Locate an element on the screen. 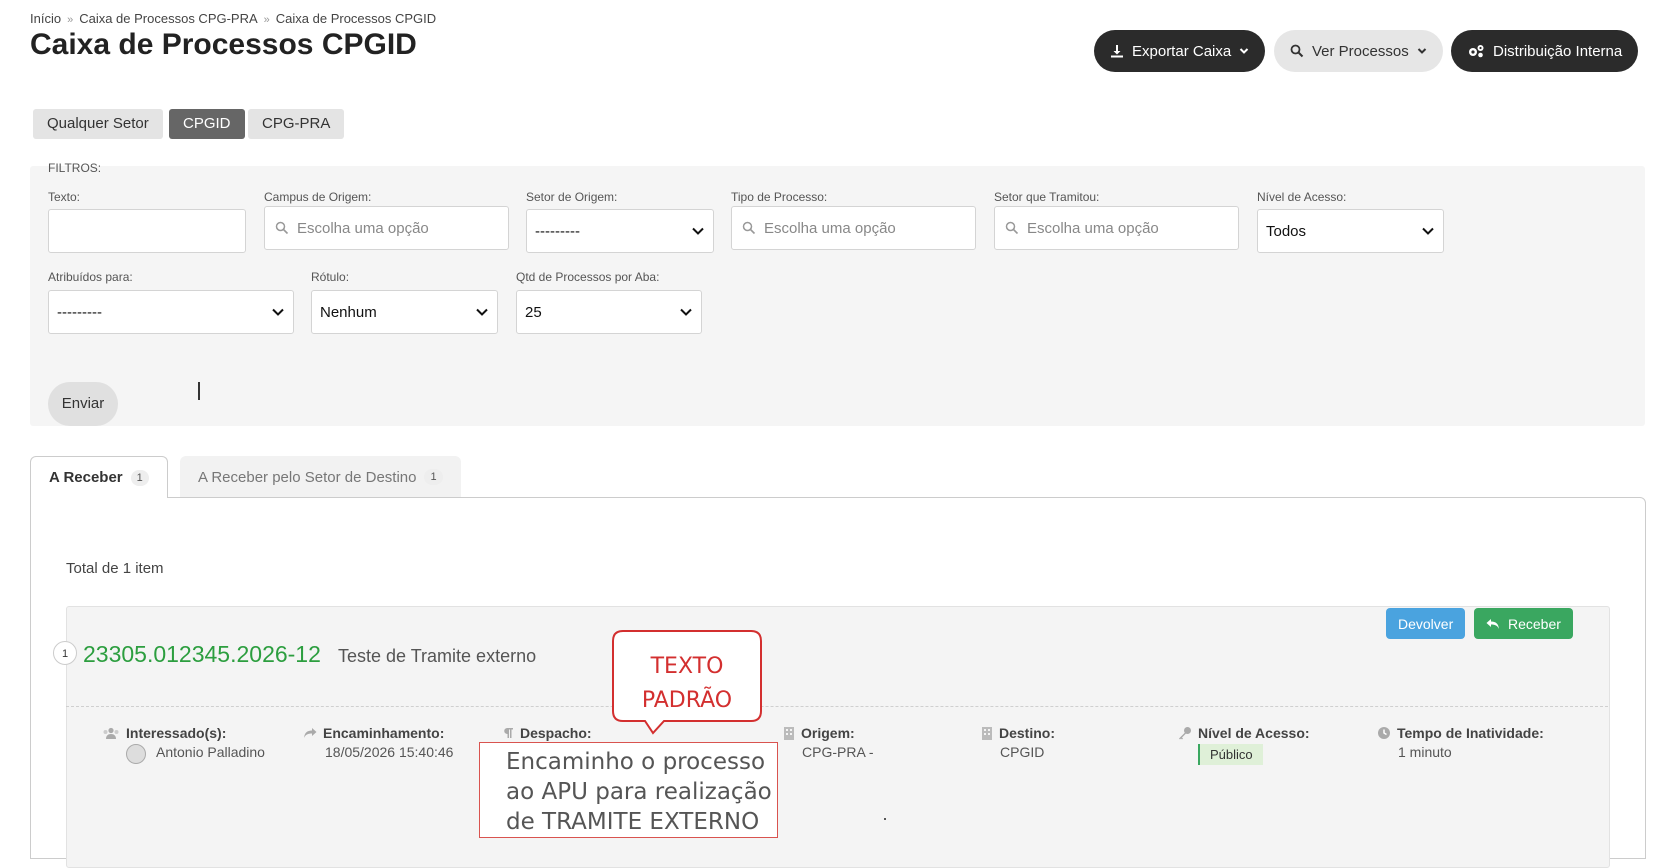 The height and width of the screenshot is (868, 1680). per-page-label: Qtd de Processos por Aba: is located at coordinates (588, 277).